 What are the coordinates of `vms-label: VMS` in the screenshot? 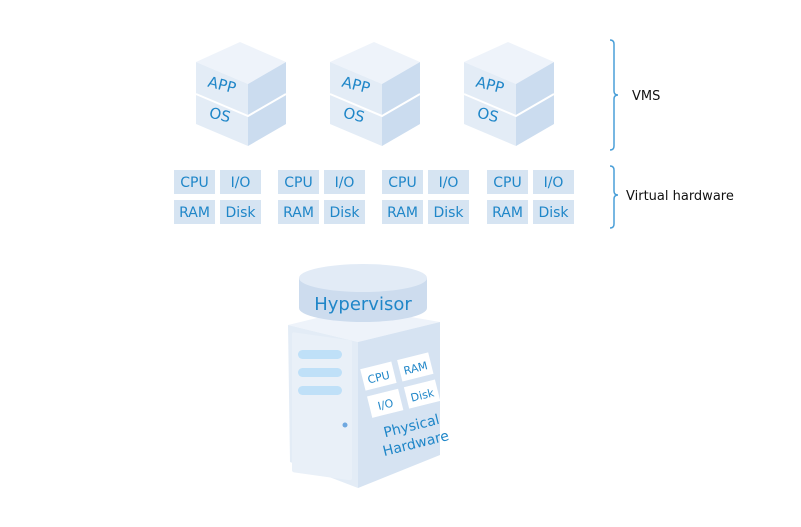 It's located at (646, 96).